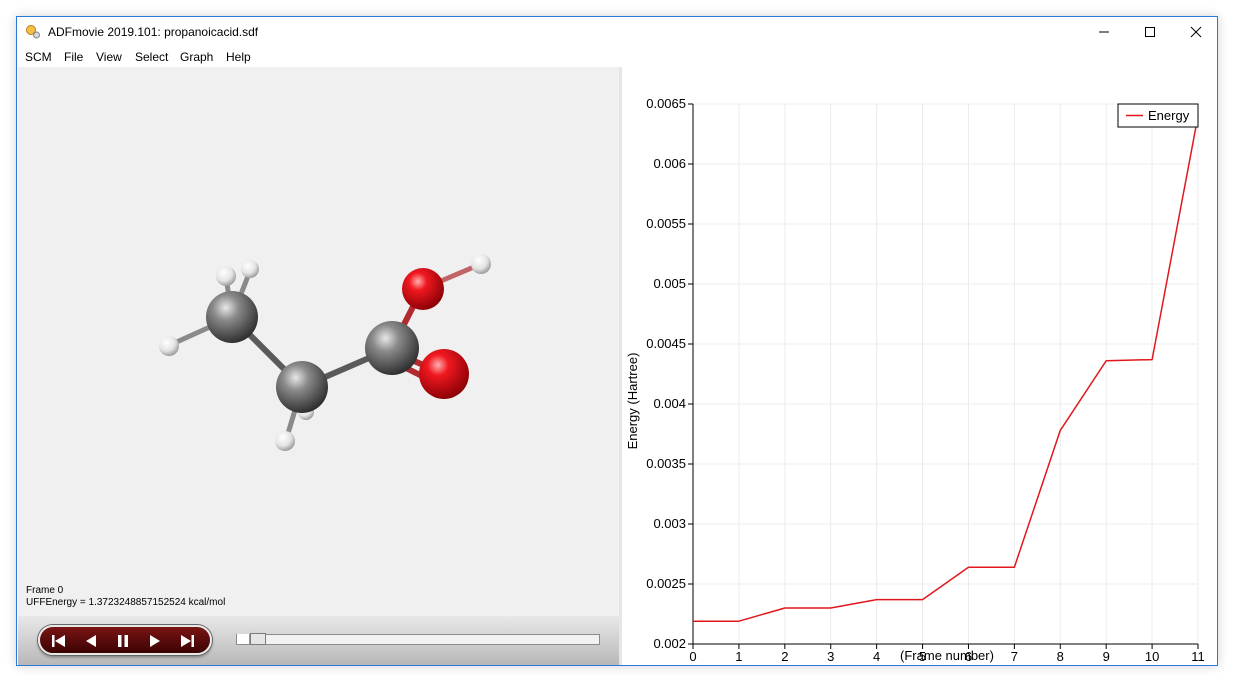 The width and height of the screenshot is (1240, 690). Describe the element at coordinates (1106, 656) in the screenshot. I see `x-tick-label: 9` at that location.